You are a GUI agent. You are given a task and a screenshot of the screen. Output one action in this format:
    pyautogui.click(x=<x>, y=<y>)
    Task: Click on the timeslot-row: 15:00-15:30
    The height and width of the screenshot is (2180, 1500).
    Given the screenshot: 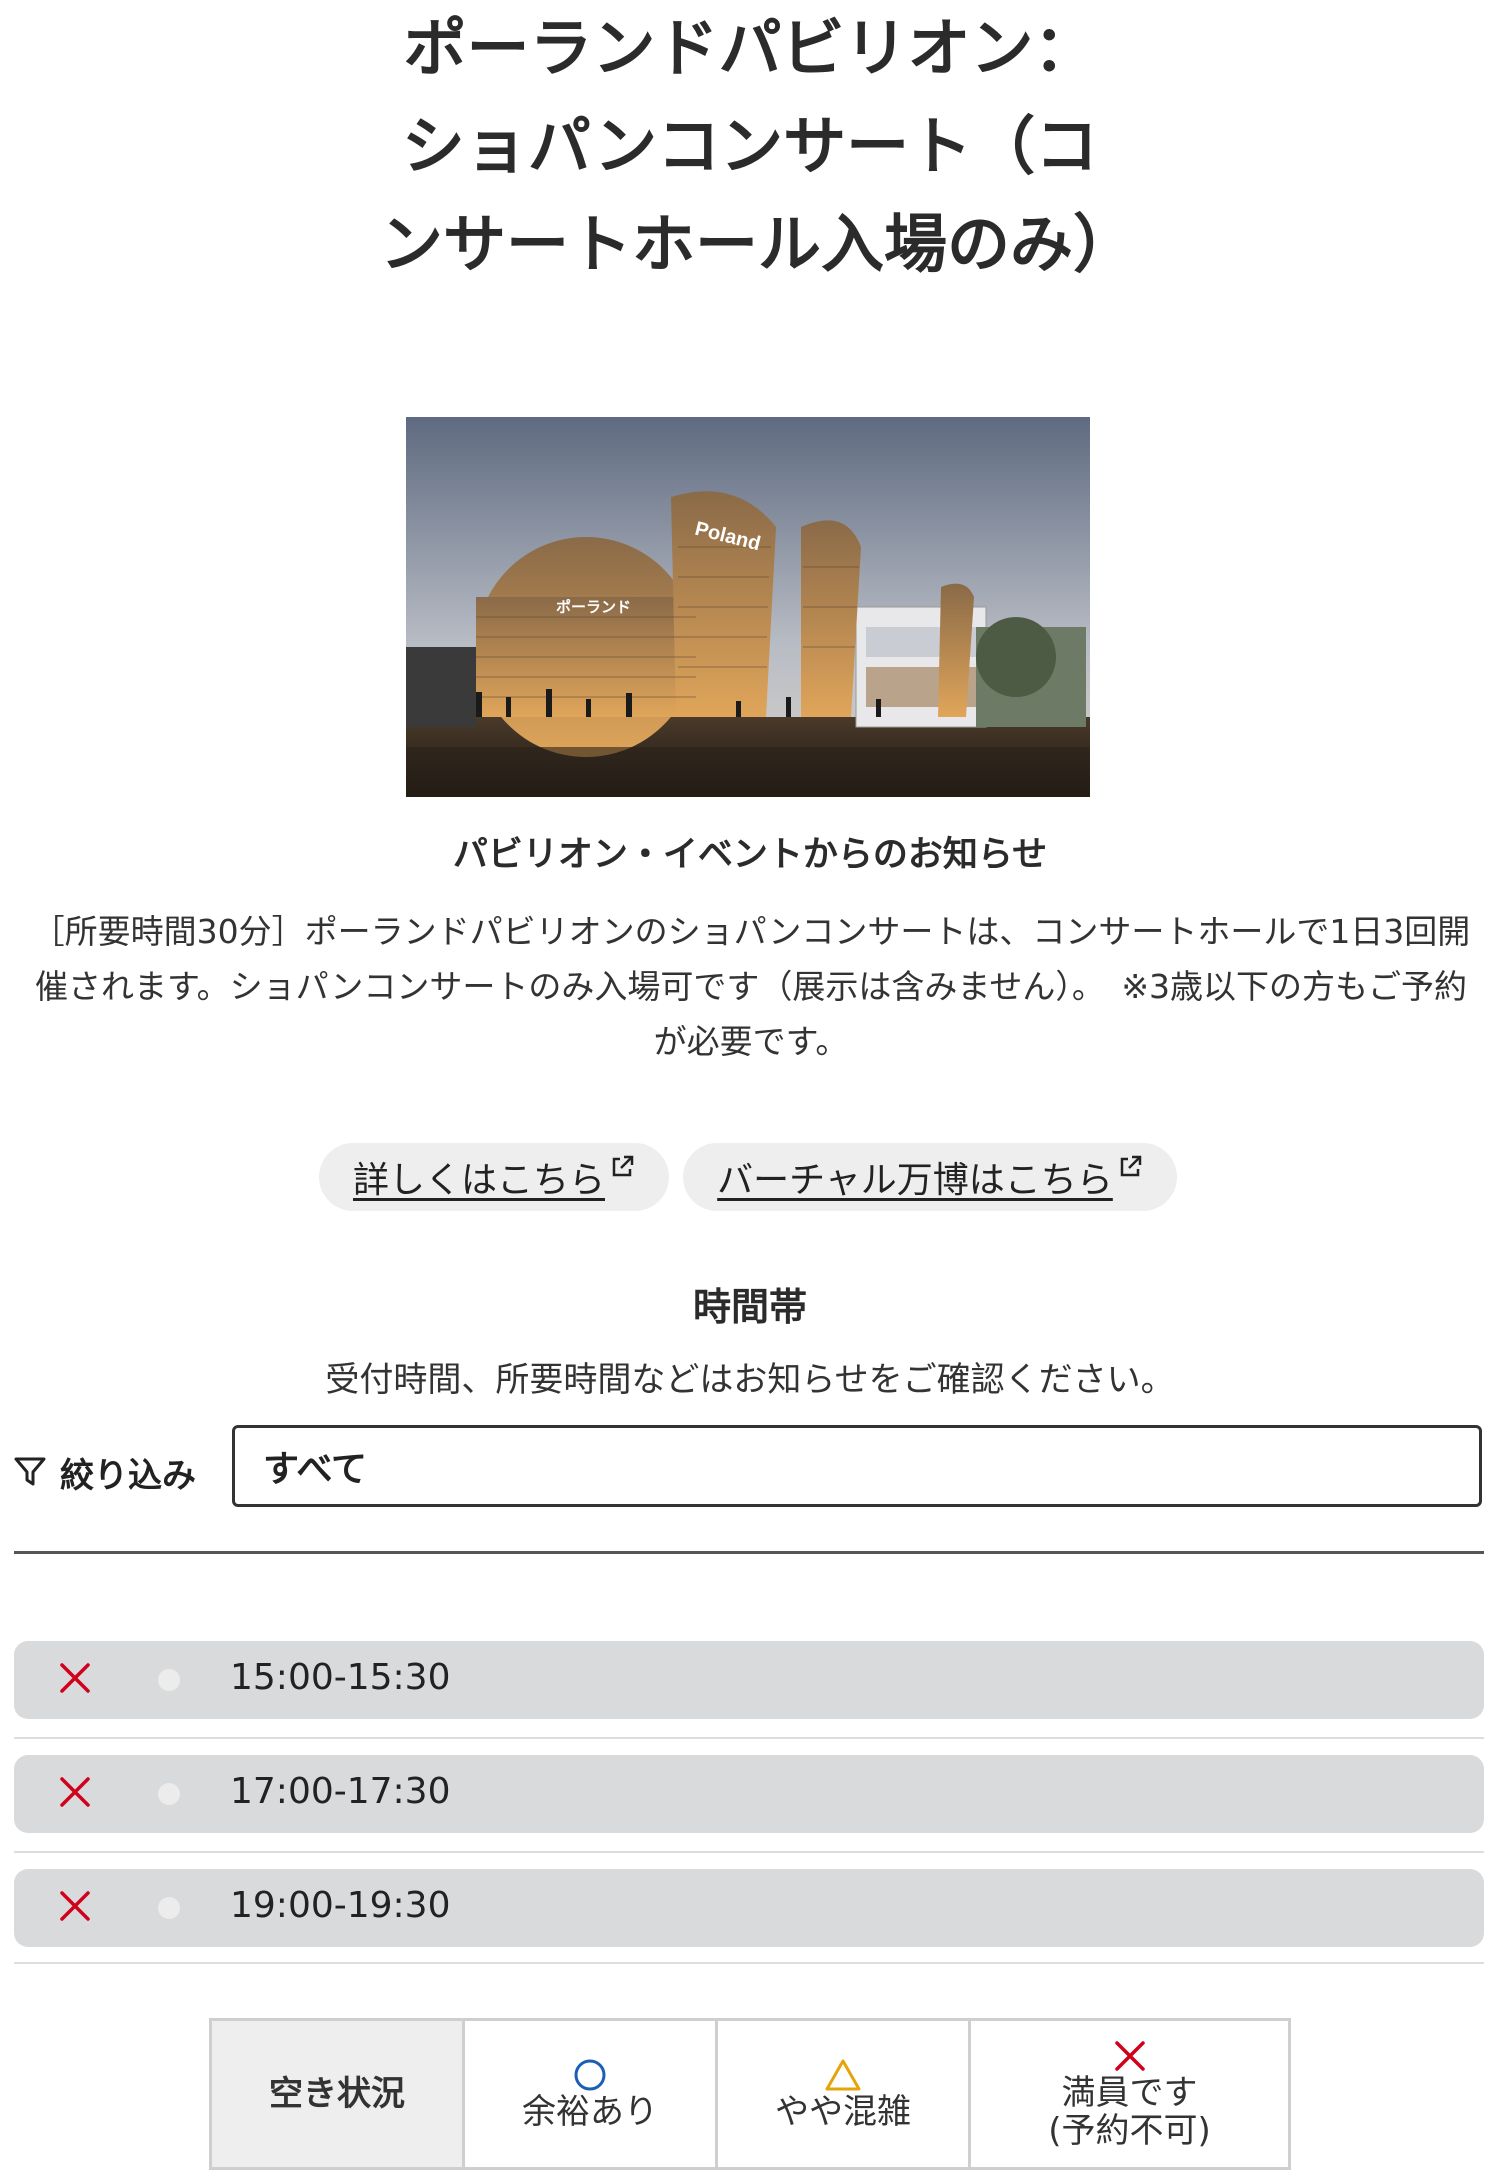 What is the action you would take?
    pyautogui.click(x=749, y=1680)
    